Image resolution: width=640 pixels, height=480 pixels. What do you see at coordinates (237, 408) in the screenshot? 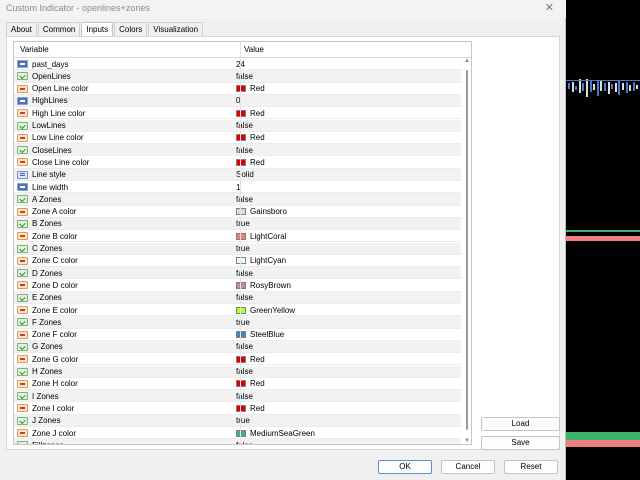
I see `table-row: Zone I color Red` at bounding box center [237, 408].